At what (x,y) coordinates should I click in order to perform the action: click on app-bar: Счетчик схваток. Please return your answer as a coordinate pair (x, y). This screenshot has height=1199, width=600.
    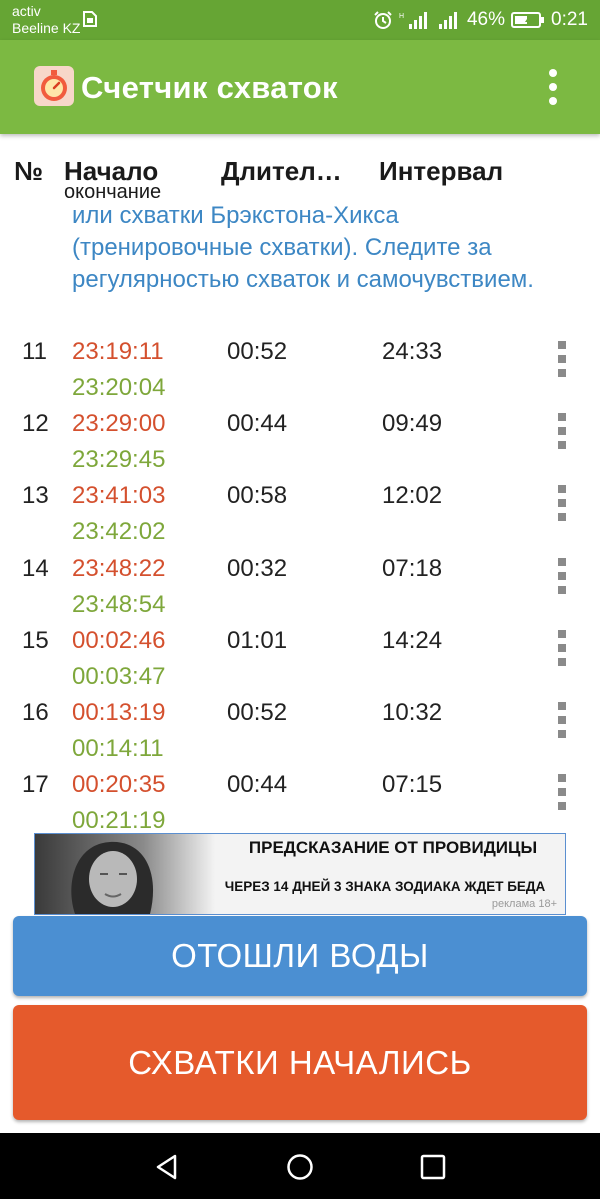
    Looking at the image, I should click on (300, 87).